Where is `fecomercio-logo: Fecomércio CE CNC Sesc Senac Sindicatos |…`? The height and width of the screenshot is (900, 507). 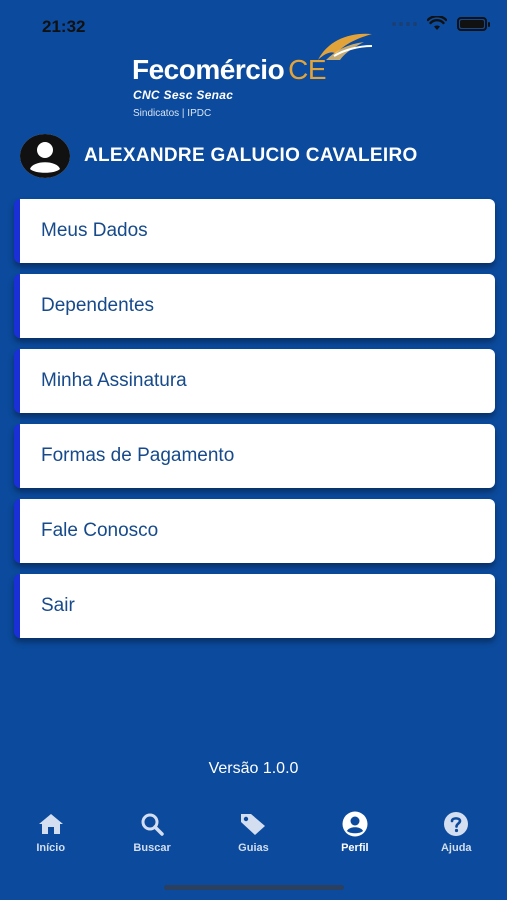 fecomercio-logo: Fecomércio CE CNC Sesc Senac Sindicatos |… is located at coordinates (257, 77).